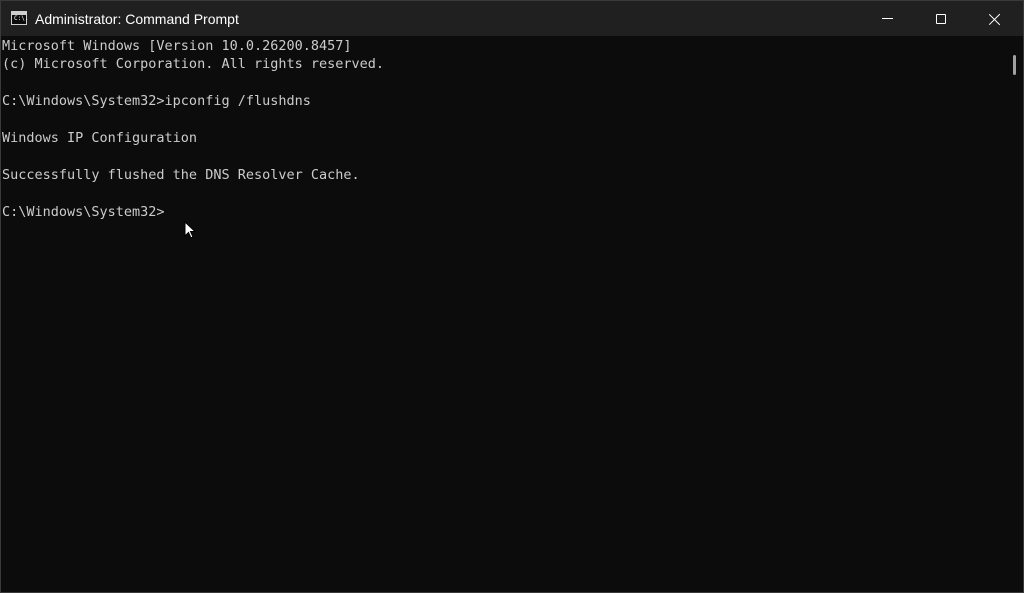 Image resolution: width=1024 pixels, height=593 pixels. I want to click on minimize-button, so click(887, 18).